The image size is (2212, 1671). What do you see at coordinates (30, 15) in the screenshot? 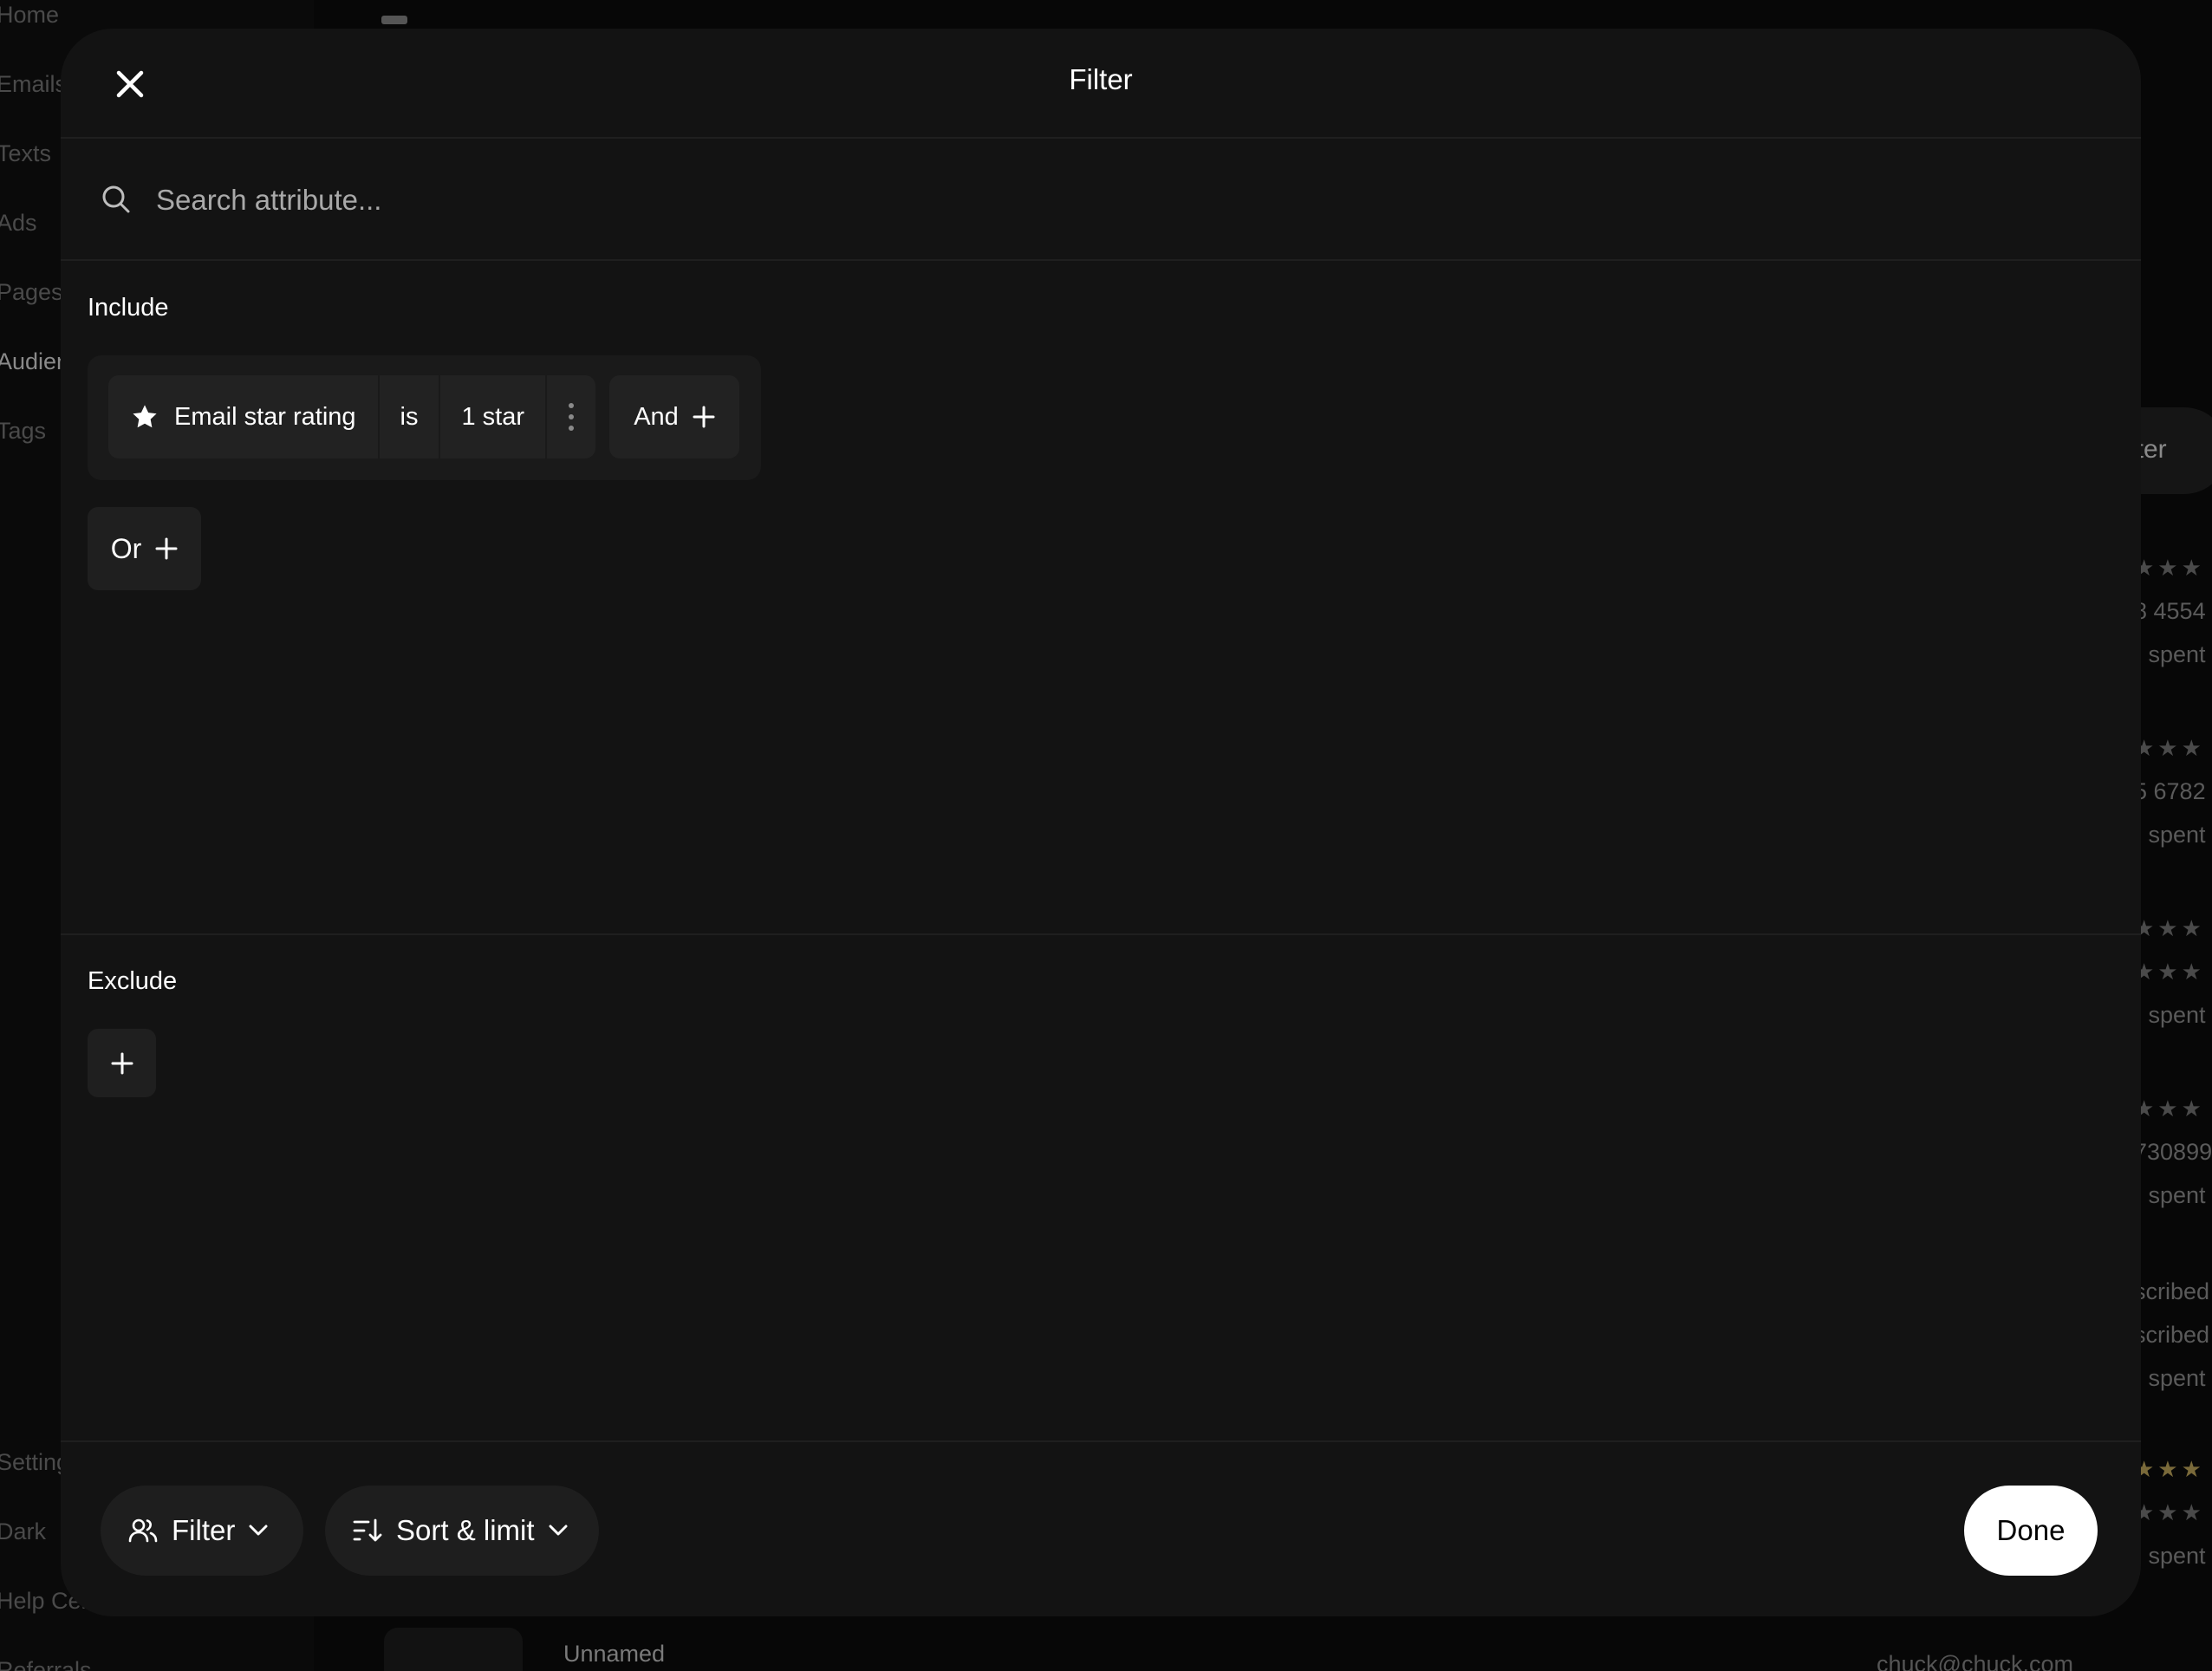
I see `bg-nav-home: Home` at bounding box center [30, 15].